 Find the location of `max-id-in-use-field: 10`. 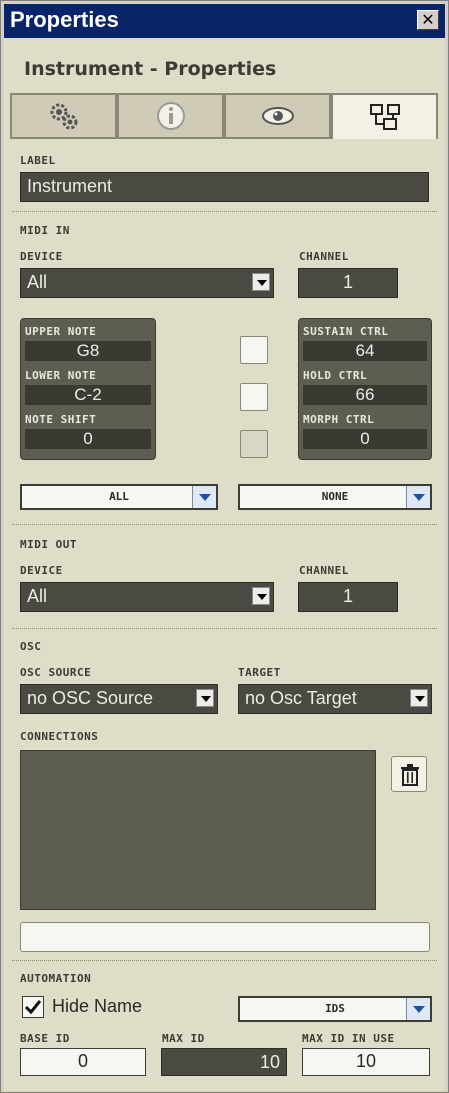

max-id-in-use-field: 10 is located at coordinates (366, 1062).